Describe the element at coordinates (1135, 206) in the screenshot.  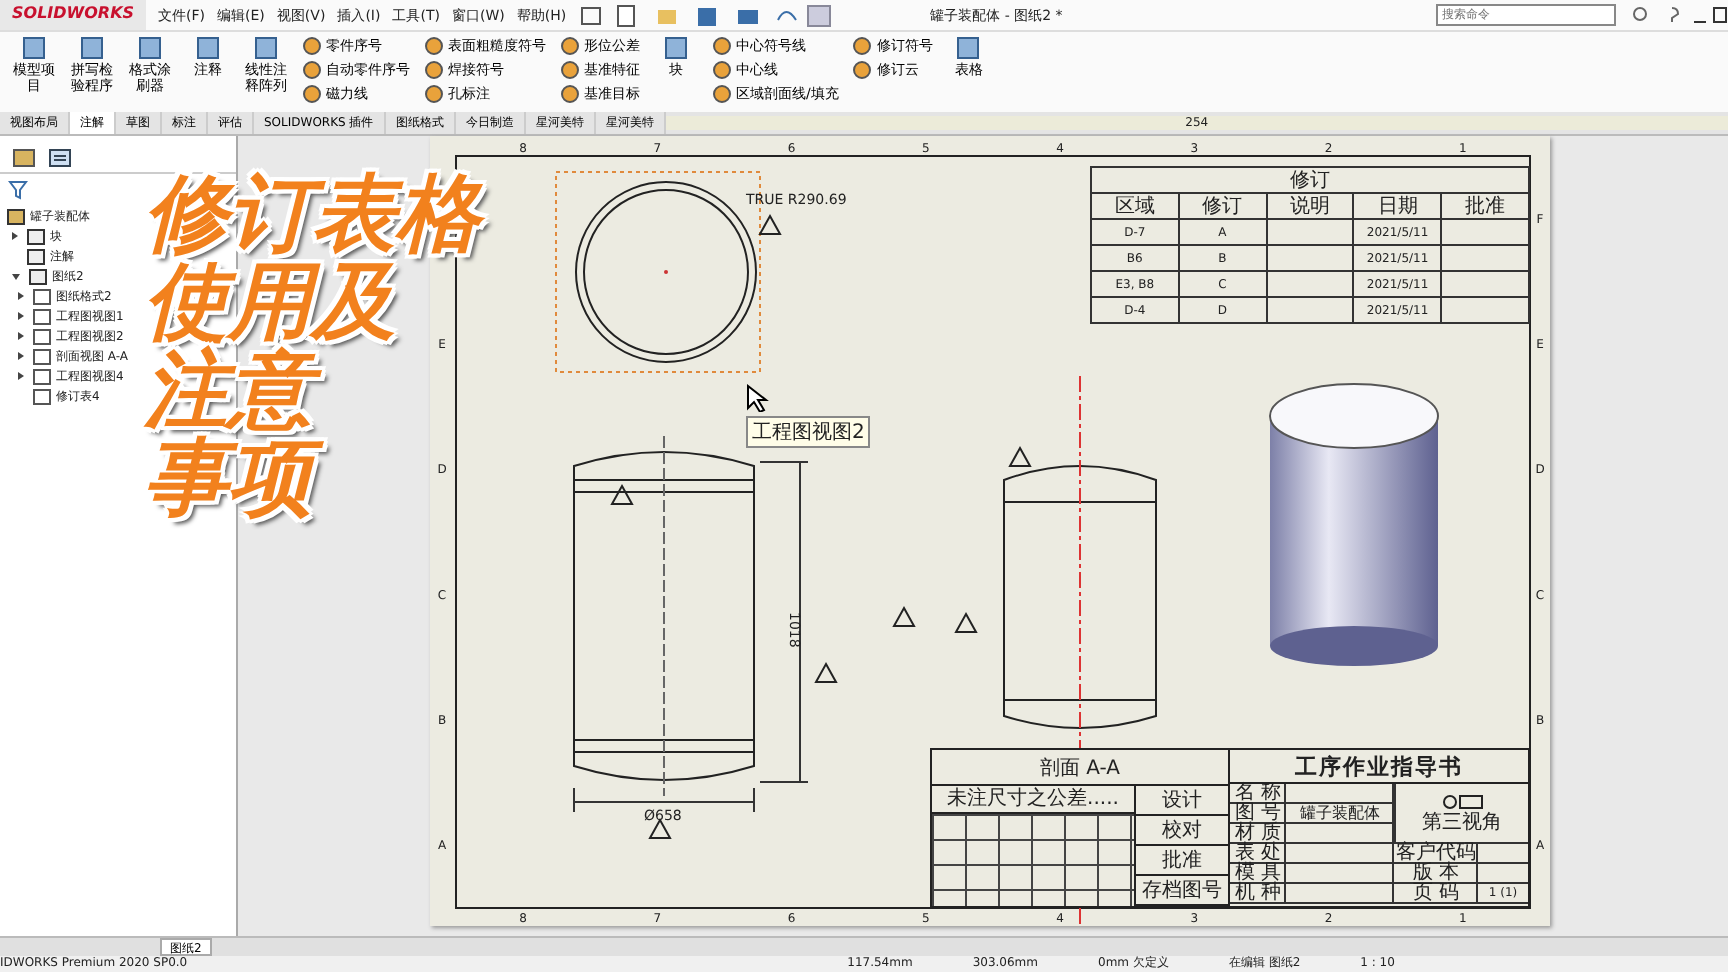
I see `column-header: 区域` at that location.